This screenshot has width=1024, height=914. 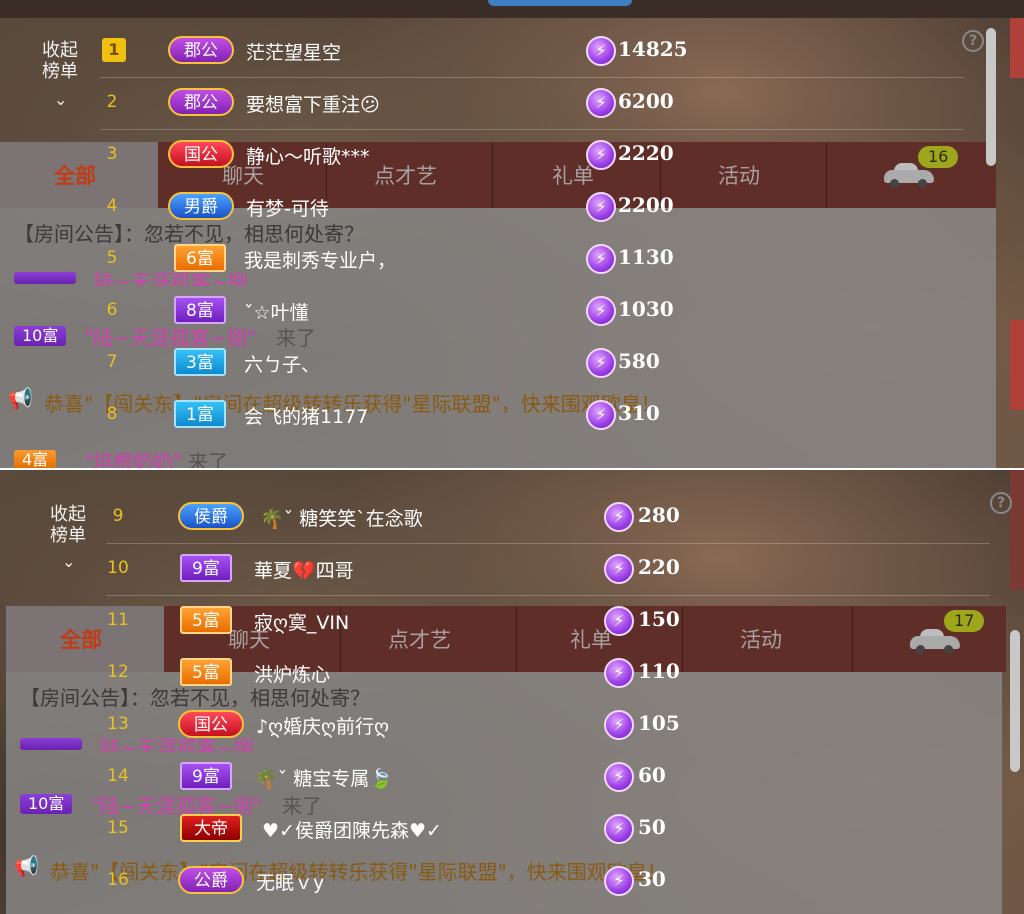 What do you see at coordinates (112, 206) in the screenshot?
I see `rank-number: 4` at bounding box center [112, 206].